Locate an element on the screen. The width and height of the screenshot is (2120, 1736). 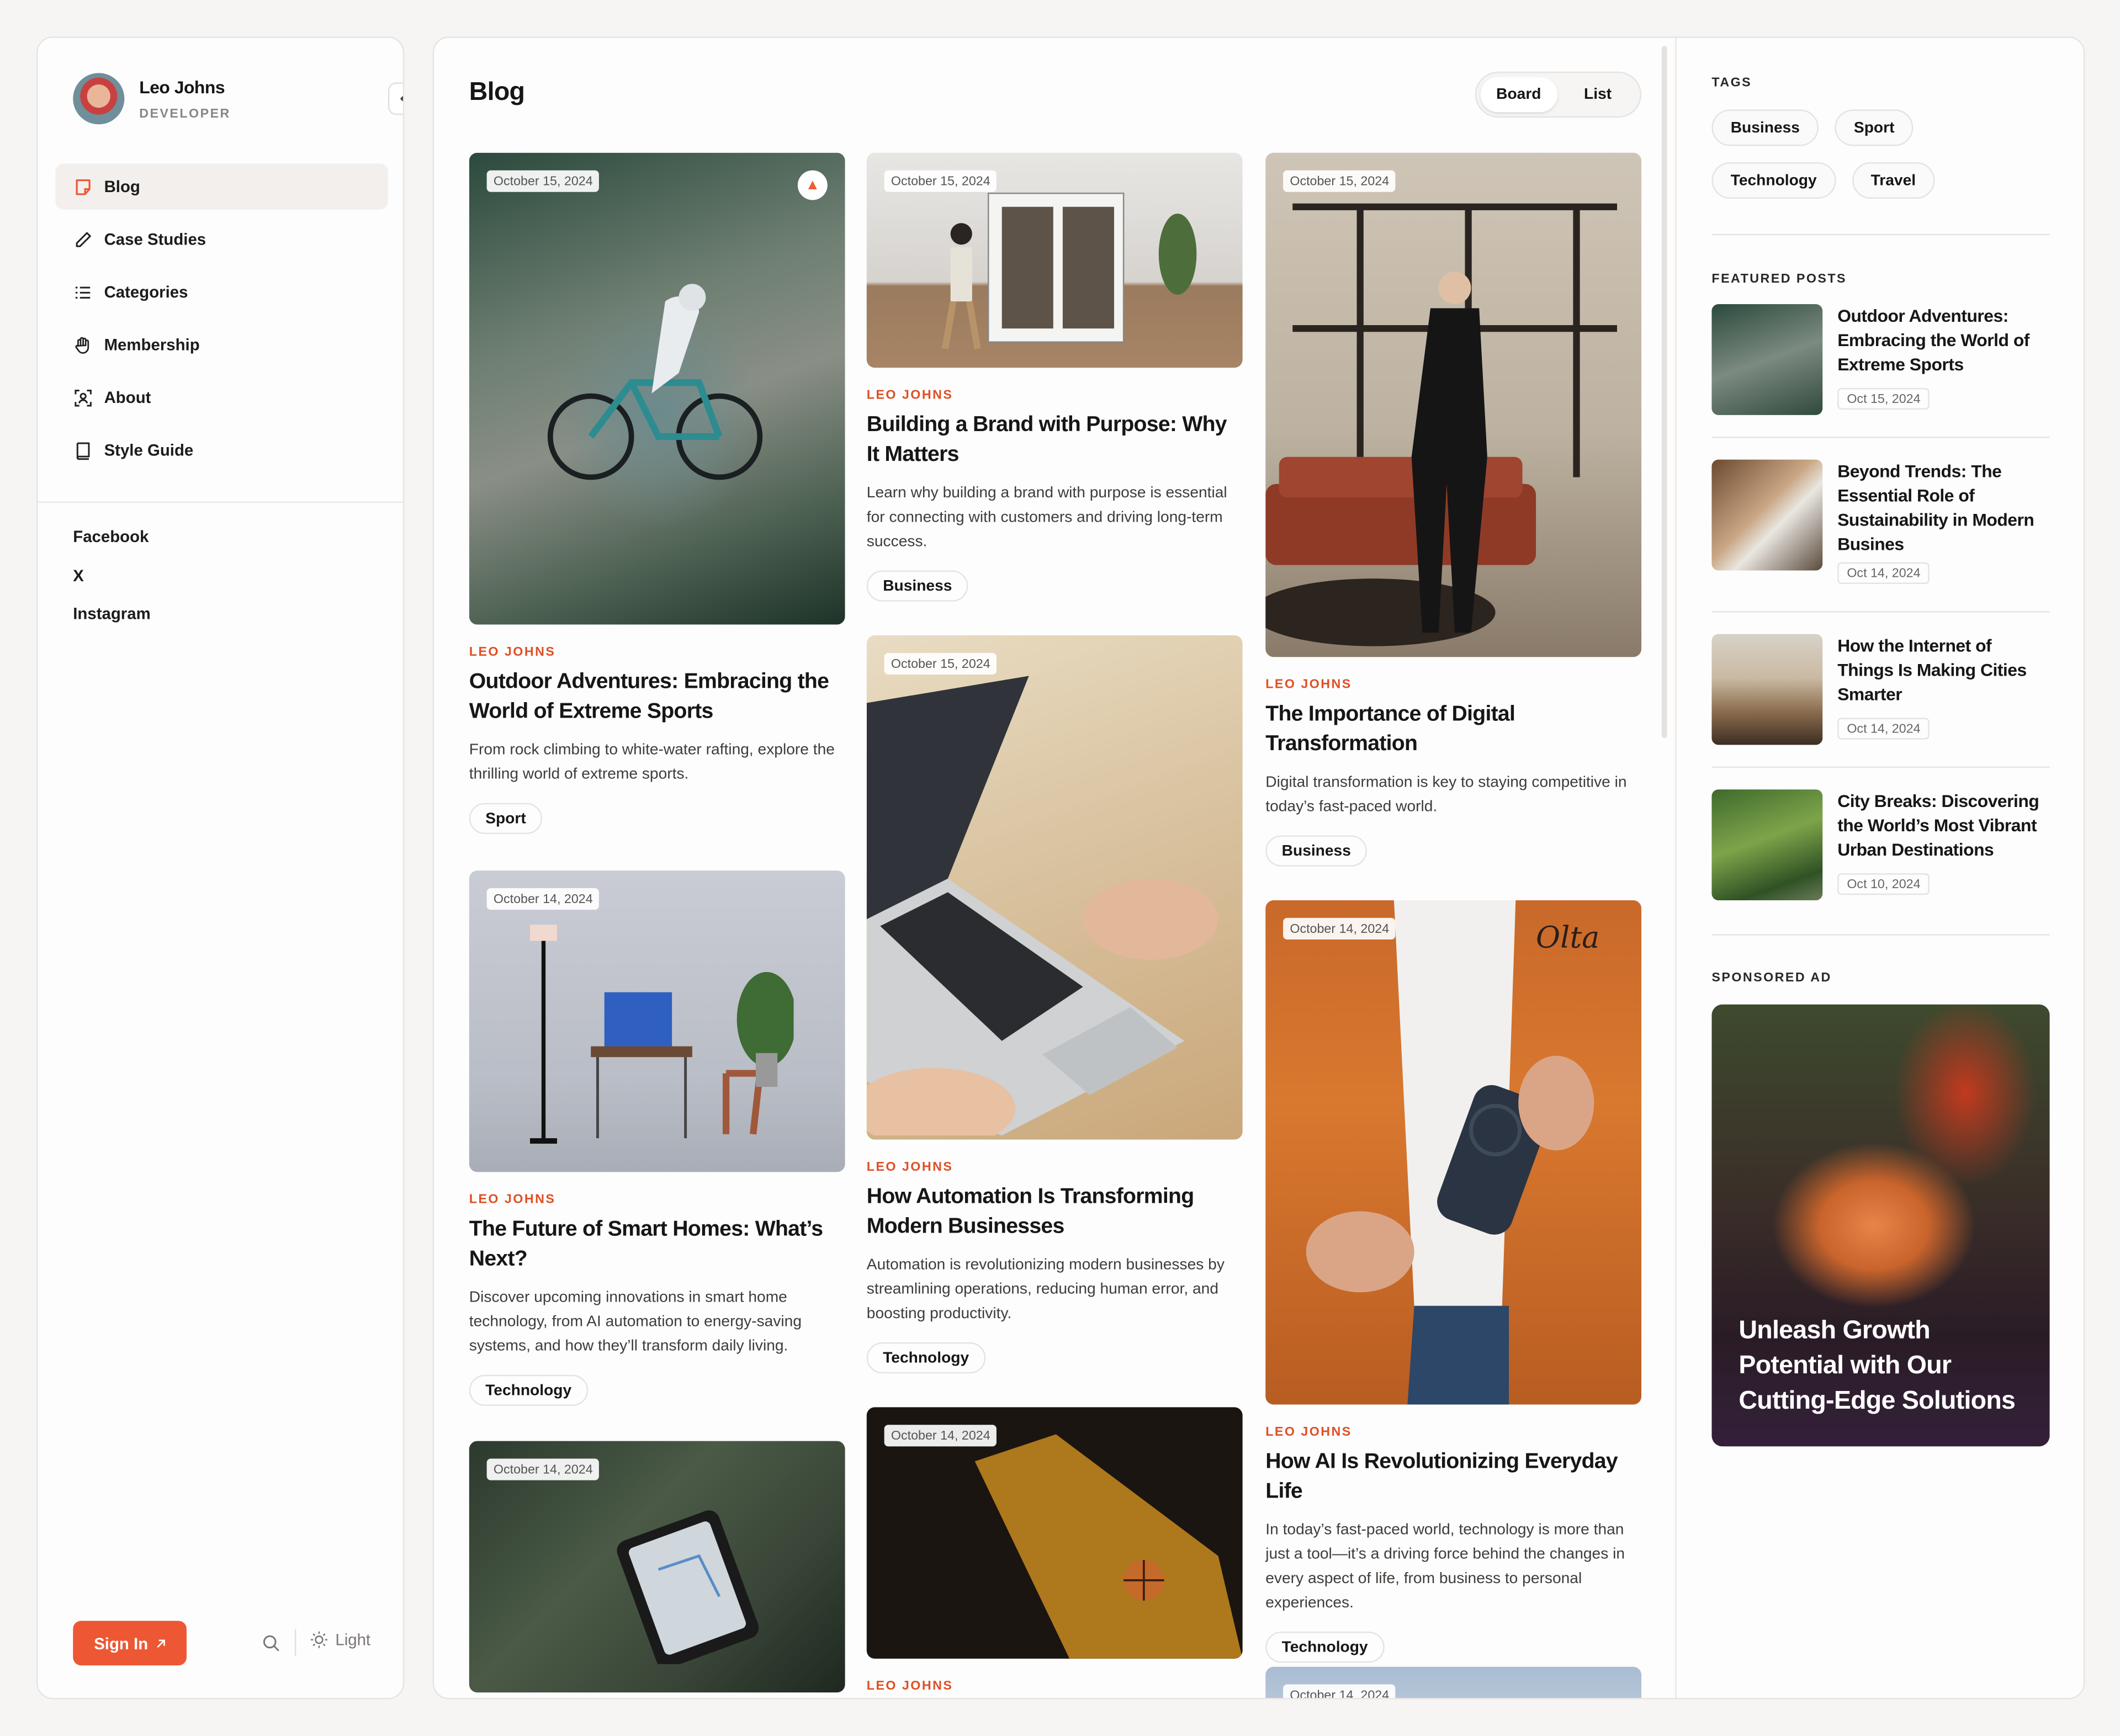
tag-chip: Business is located at coordinates (1765, 127).